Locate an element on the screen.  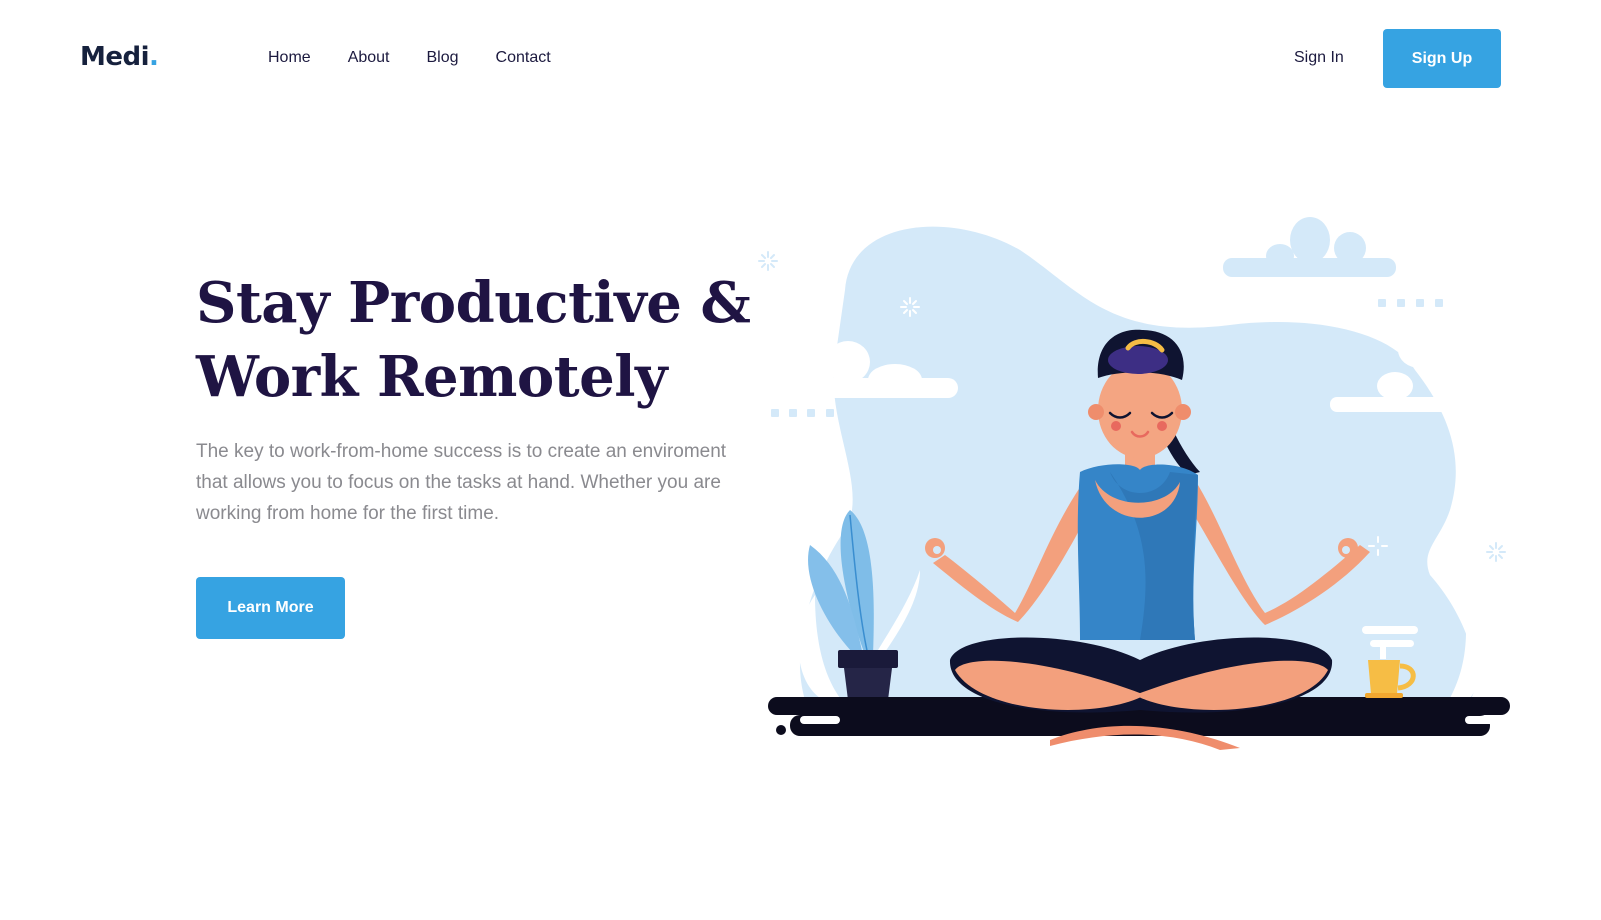
dots-left is located at coordinates (802, 413).